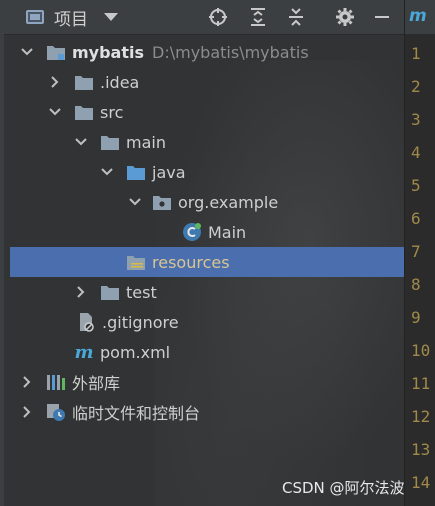  I want to click on tree-item-resources: resources, so click(207, 262).